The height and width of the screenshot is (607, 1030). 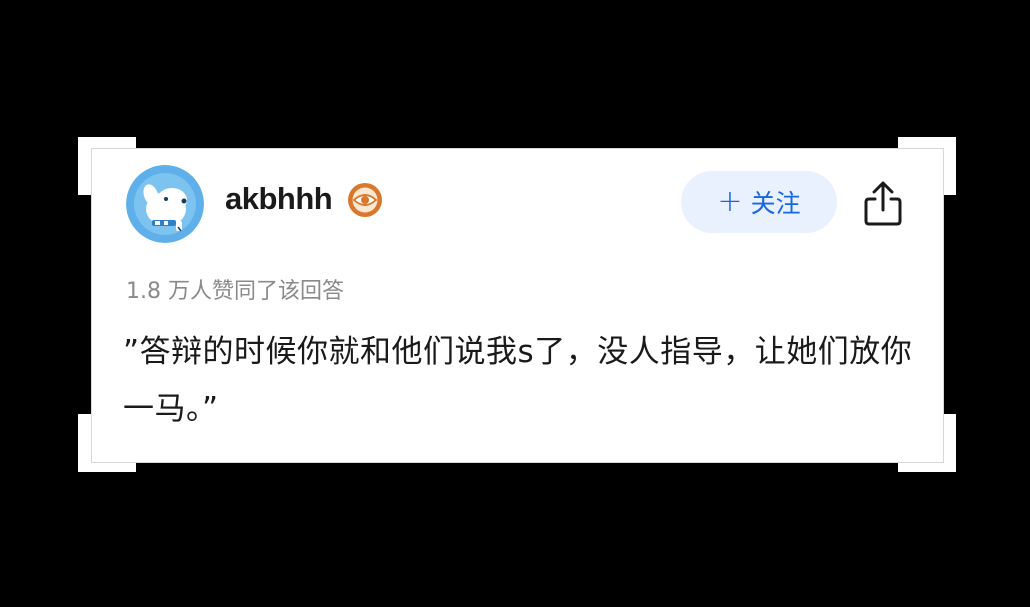 I want to click on plus-icon: +, so click(x=730, y=201).